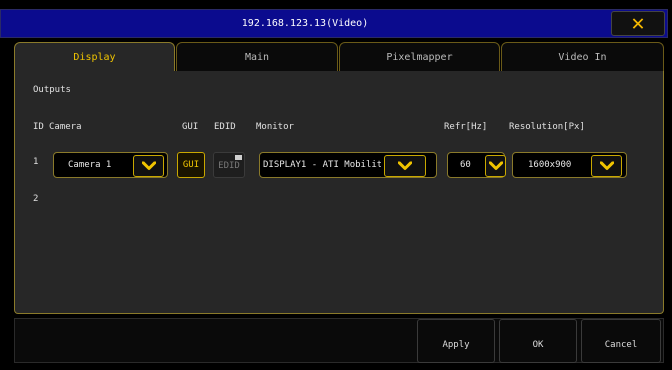 Image resolution: width=672 pixels, height=370 pixels. I want to click on edid-indicator, so click(238, 157).